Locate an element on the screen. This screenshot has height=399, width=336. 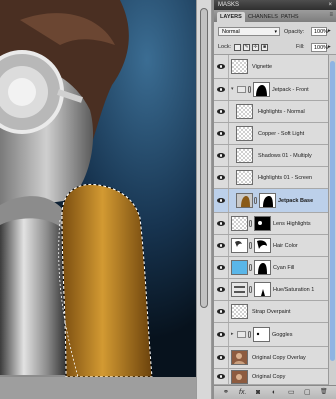
layer-row-highlights-screen: Highlights 01 - Screen is located at coordinates (271, 178).